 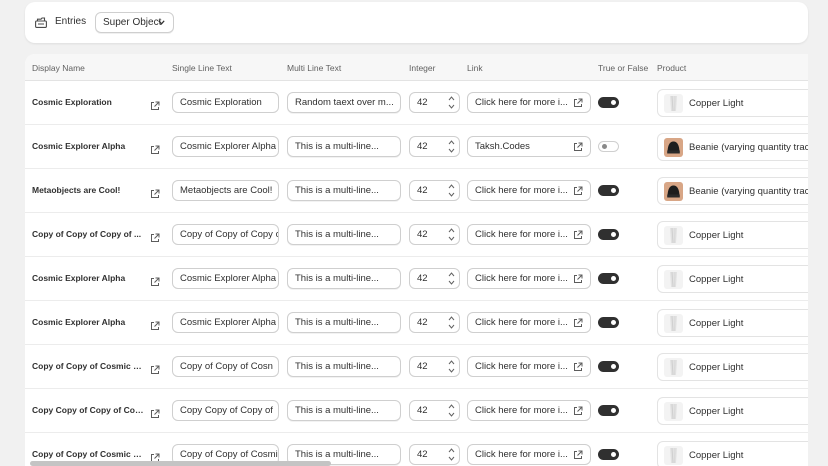 I want to click on display-name-cell: Cosmic Exploration, so click(x=88, y=102).